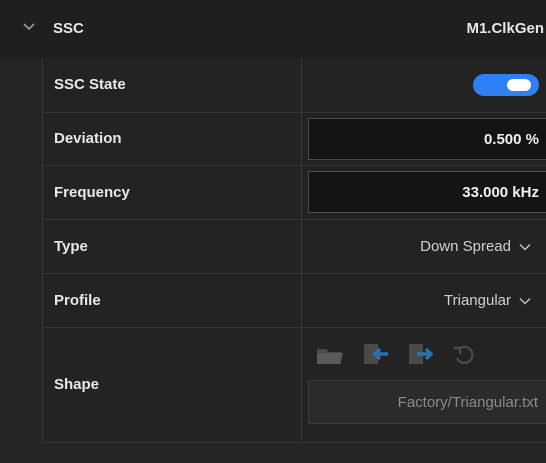 This screenshot has width=546, height=463. What do you see at coordinates (90, 84) in the screenshot?
I see `ssc-state-label: SSC State` at bounding box center [90, 84].